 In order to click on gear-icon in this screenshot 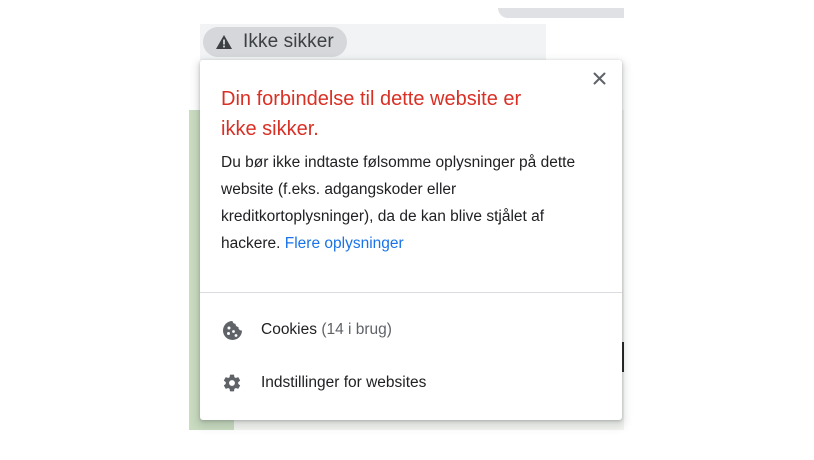, I will do `click(232, 383)`.